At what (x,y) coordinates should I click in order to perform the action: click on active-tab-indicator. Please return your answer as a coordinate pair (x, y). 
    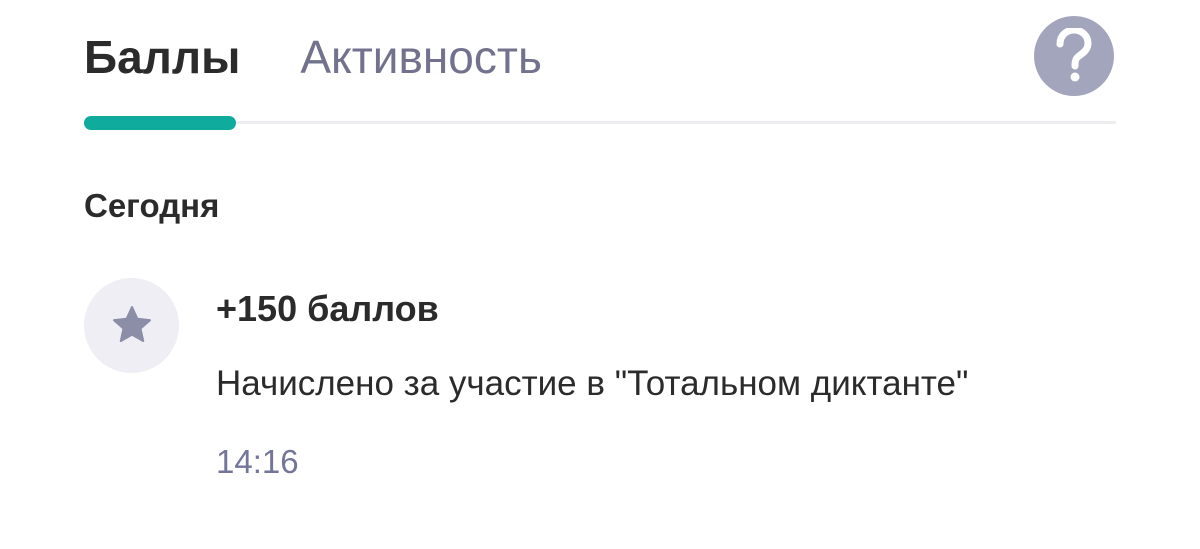
    Looking at the image, I should click on (160, 123).